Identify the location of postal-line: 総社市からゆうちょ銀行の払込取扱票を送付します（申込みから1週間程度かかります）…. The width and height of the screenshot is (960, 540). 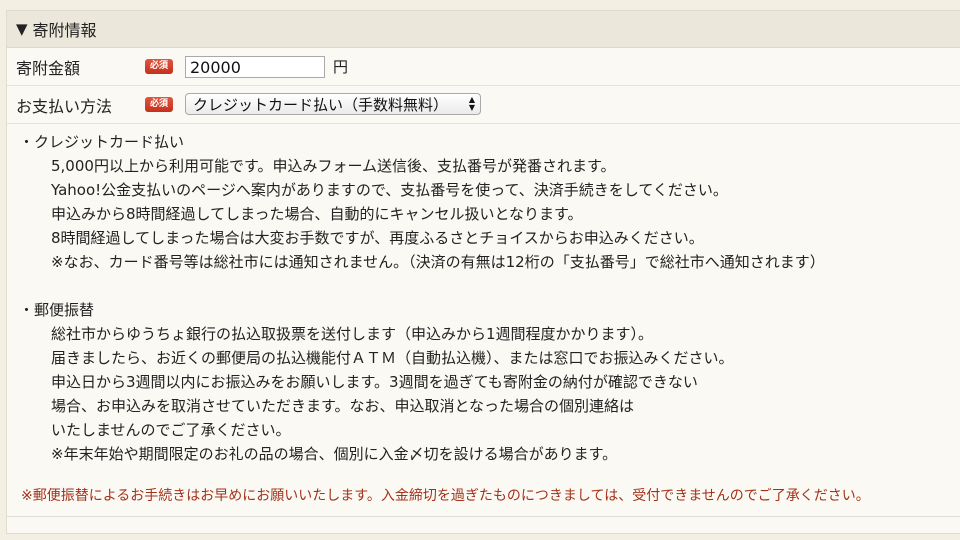
(352, 334).